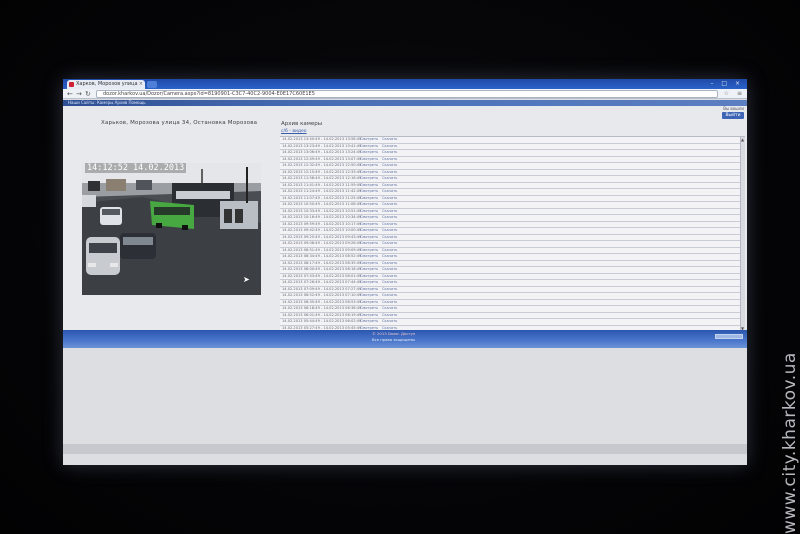 This screenshot has width=800, height=534. I want to click on tab-title: Харков, Морозов улица, so click(107, 84).